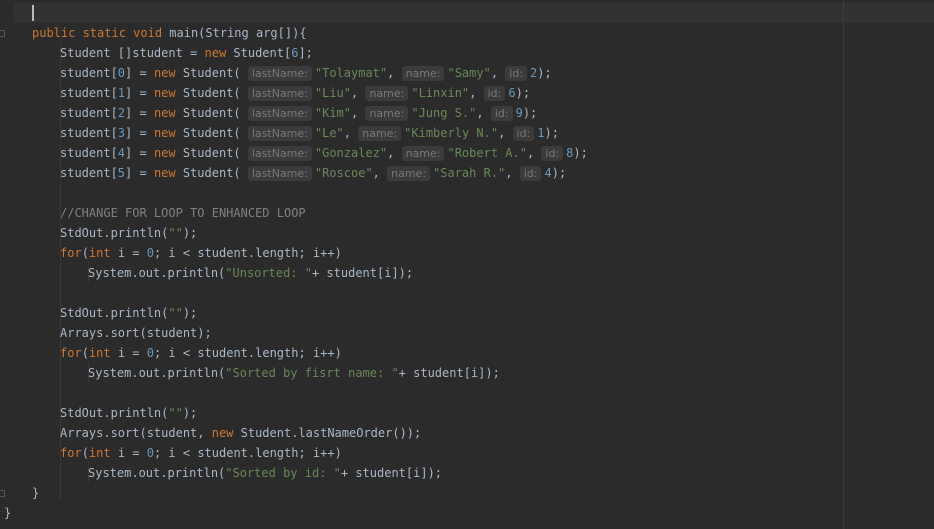 The width and height of the screenshot is (934, 529). What do you see at coordinates (121, 73) in the screenshot?
I see `array-index: 0` at bounding box center [121, 73].